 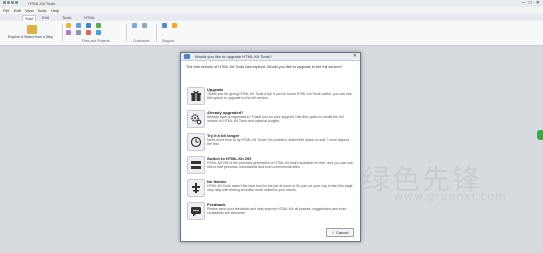 I want to click on preview-icon, so click(x=98, y=32).